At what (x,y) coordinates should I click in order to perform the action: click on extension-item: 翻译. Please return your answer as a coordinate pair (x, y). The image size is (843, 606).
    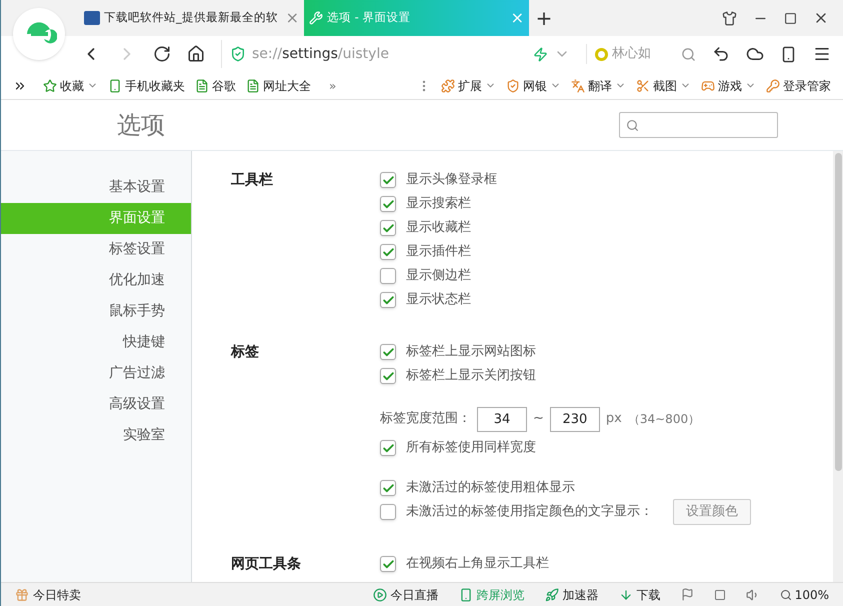
    Looking at the image, I should click on (598, 85).